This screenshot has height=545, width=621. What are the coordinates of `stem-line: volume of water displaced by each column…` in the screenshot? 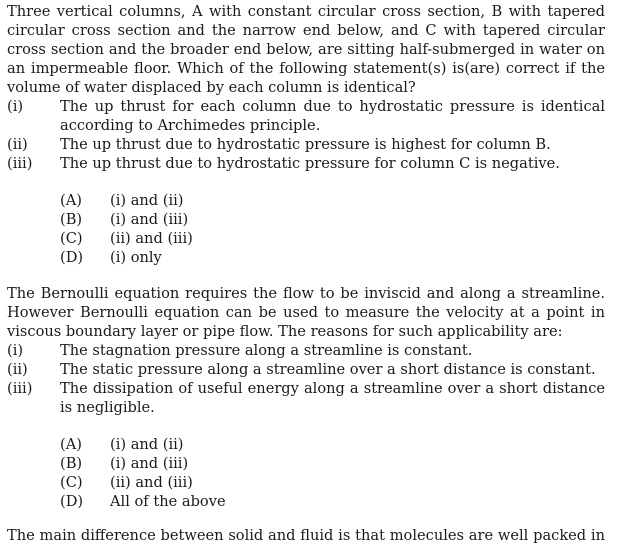 It's located at (211, 87).